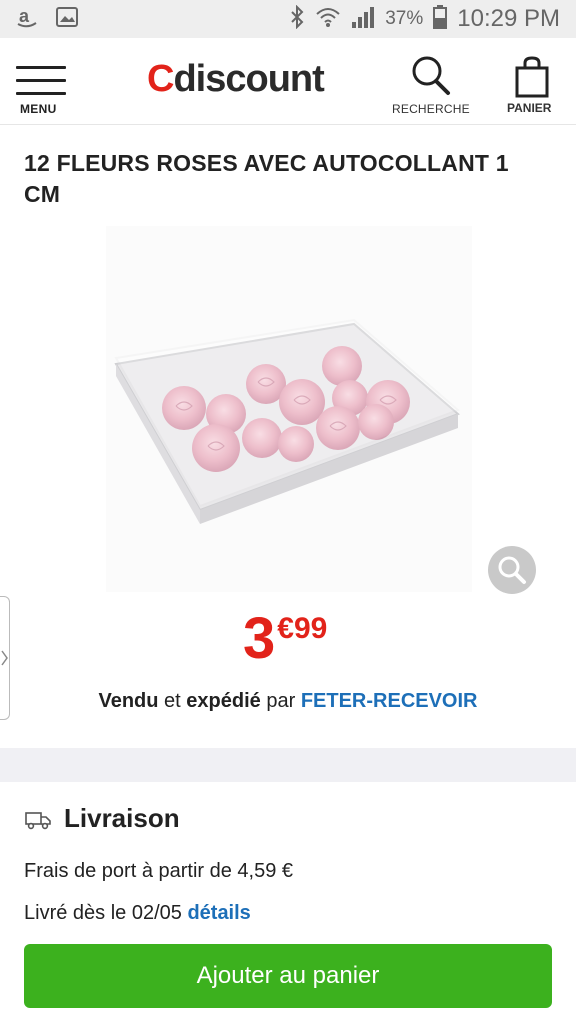 Image resolution: width=576 pixels, height=1024 pixels. I want to click on search-label: RECHERCHE, so click(431, 109).